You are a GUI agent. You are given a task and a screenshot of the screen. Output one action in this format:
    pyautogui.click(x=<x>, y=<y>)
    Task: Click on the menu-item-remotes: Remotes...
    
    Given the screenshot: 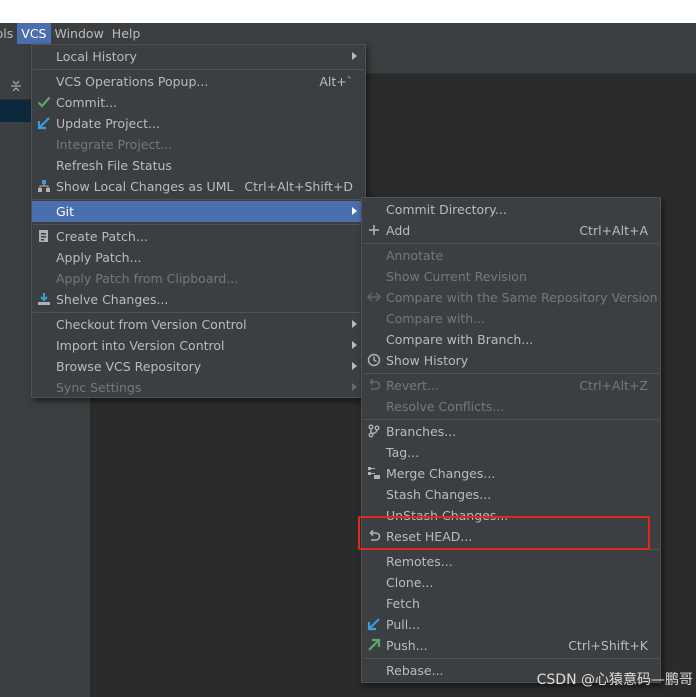 What is the action you would take?
    pyautogui.click(x=511, y=561)
    